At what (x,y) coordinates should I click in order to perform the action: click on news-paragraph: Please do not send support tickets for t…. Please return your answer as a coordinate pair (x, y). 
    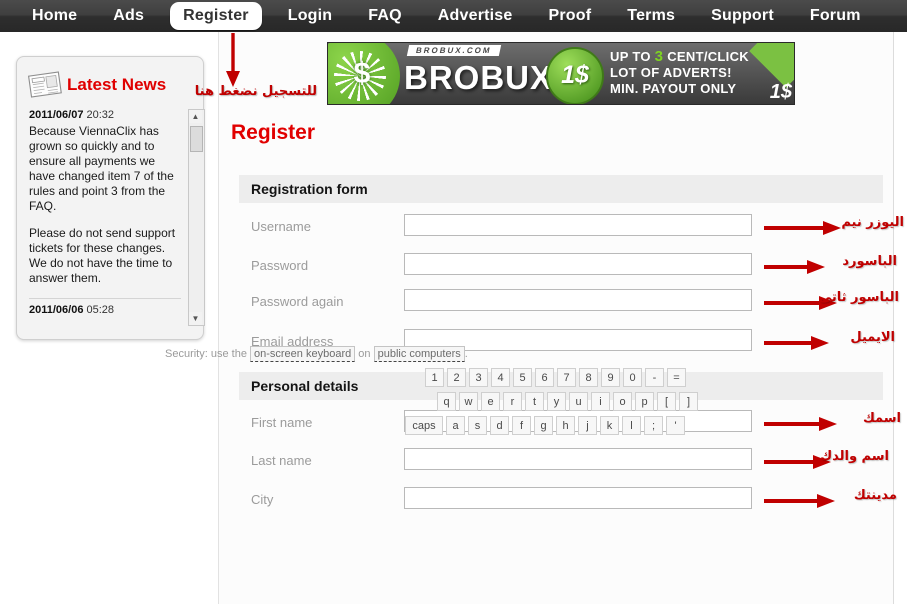
    Looking at the image, I should click on (102, 255).